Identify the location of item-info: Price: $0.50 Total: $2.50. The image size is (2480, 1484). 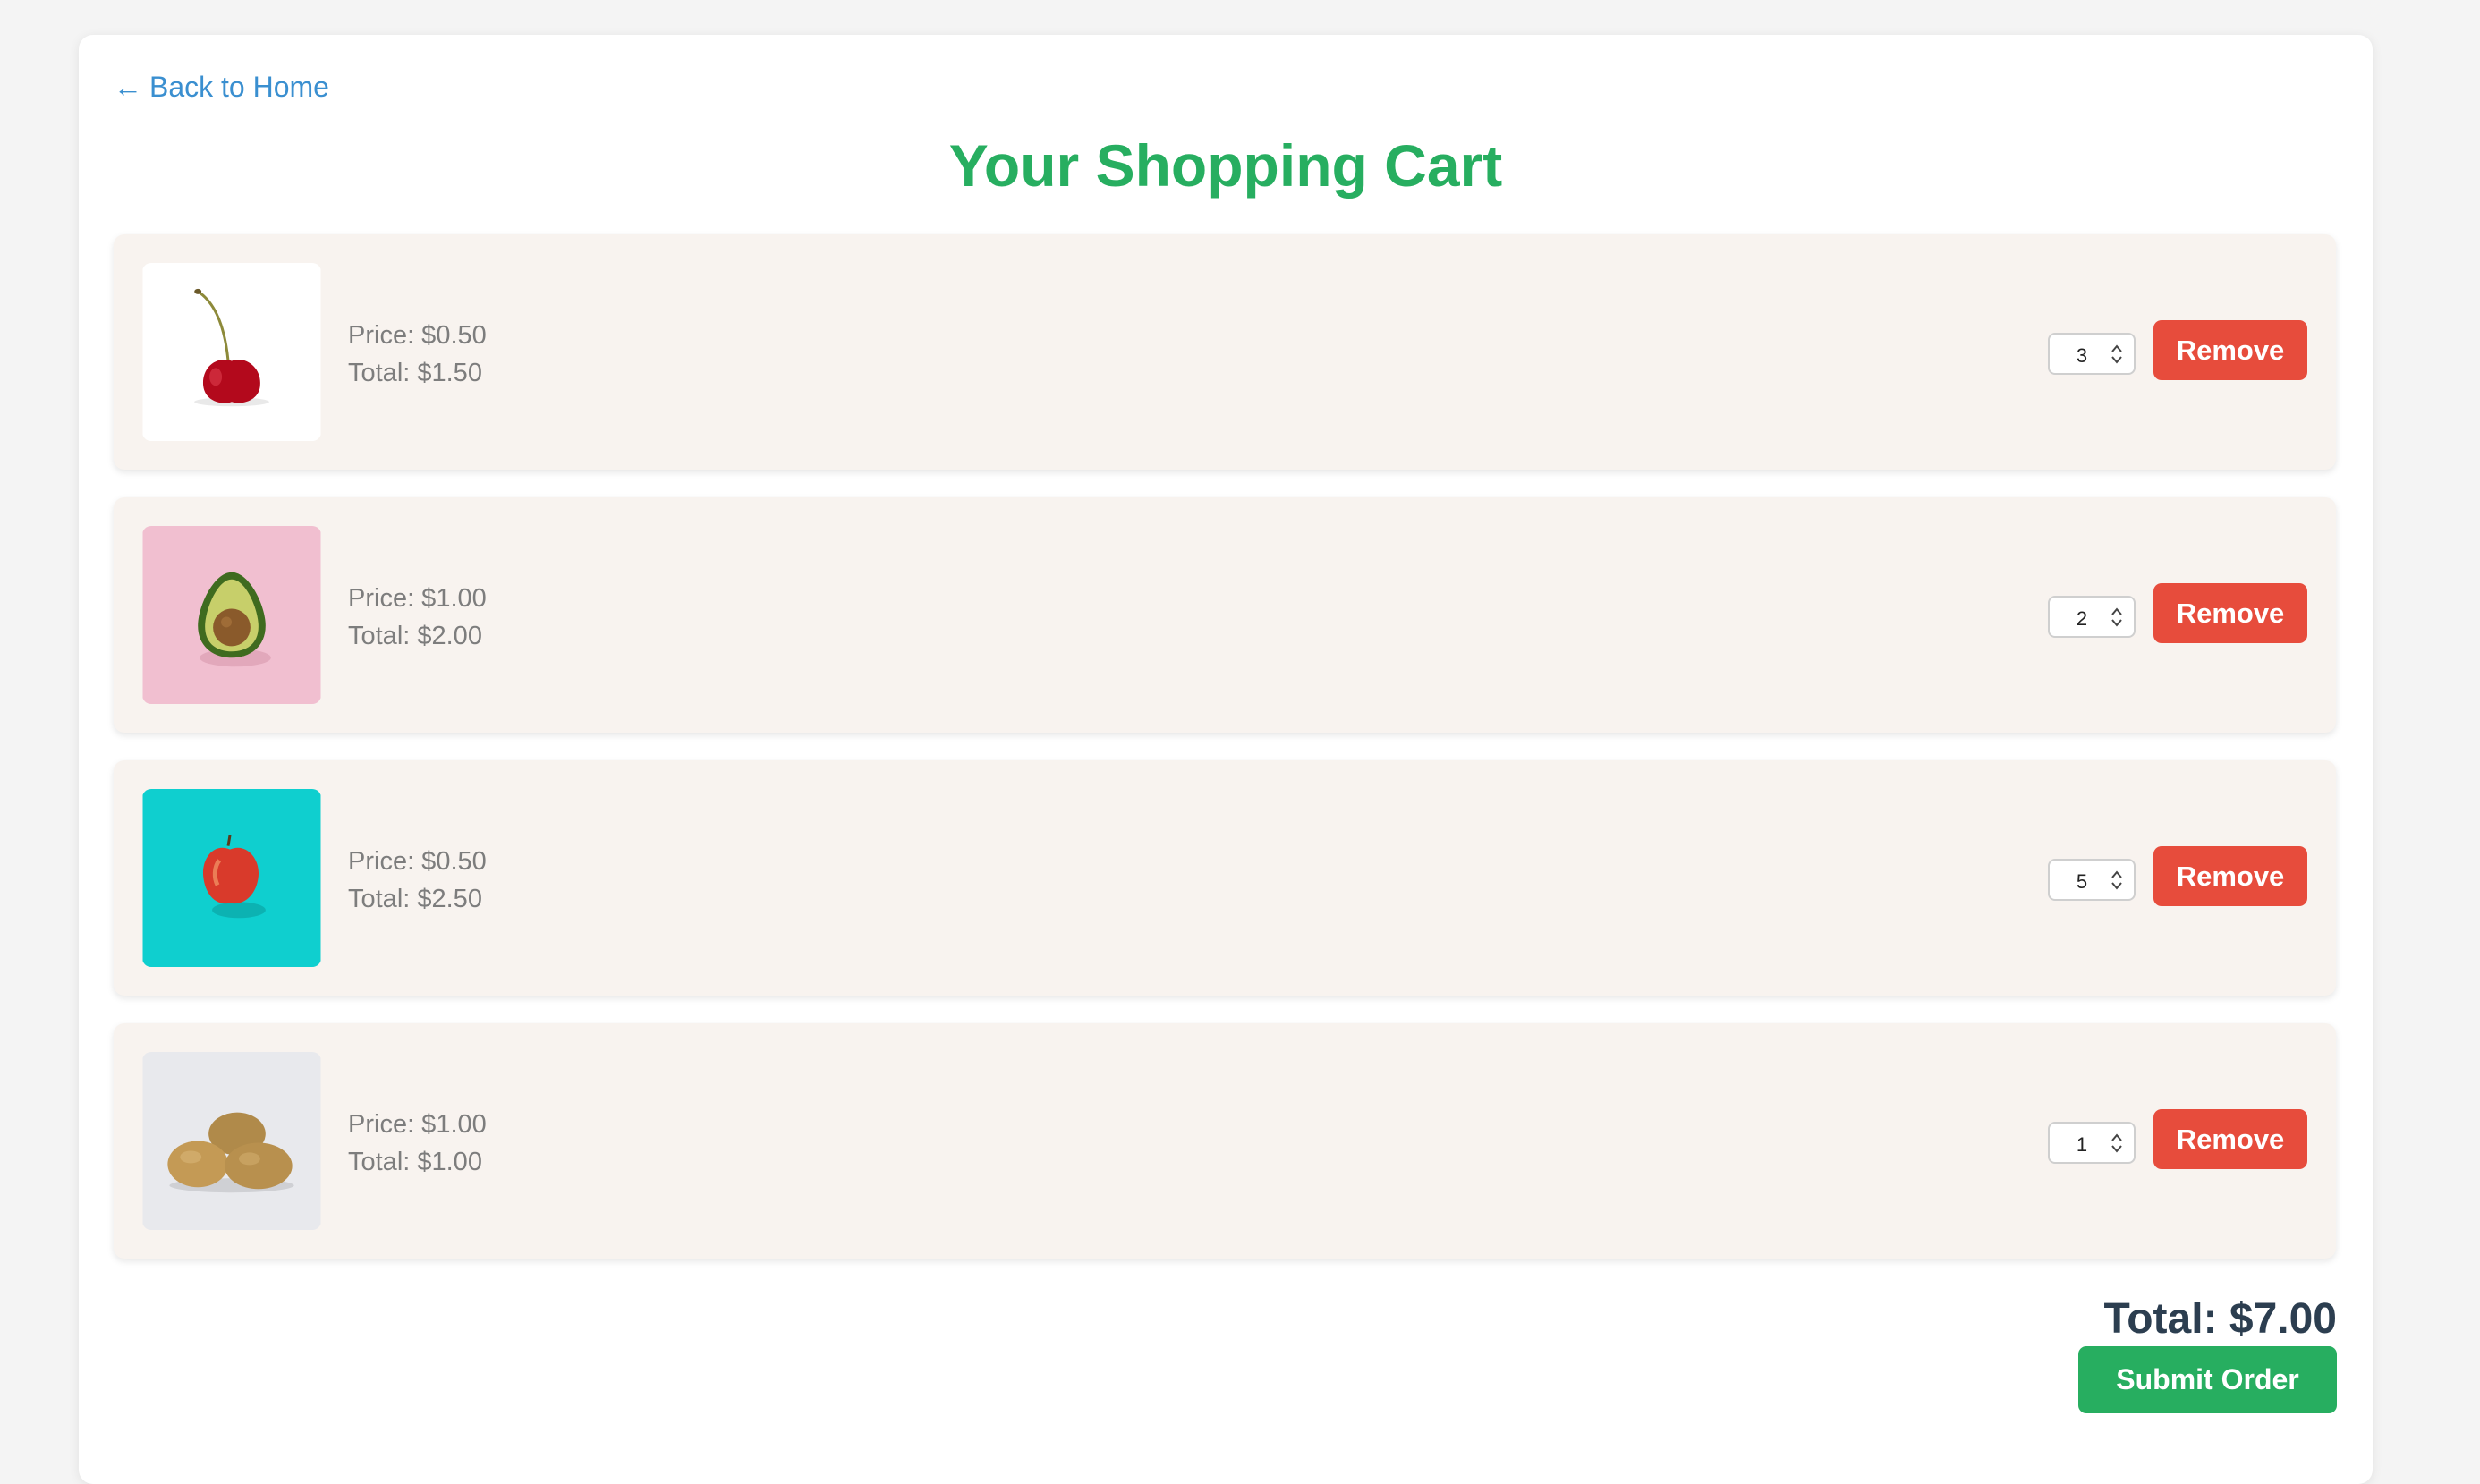
(417, 880).